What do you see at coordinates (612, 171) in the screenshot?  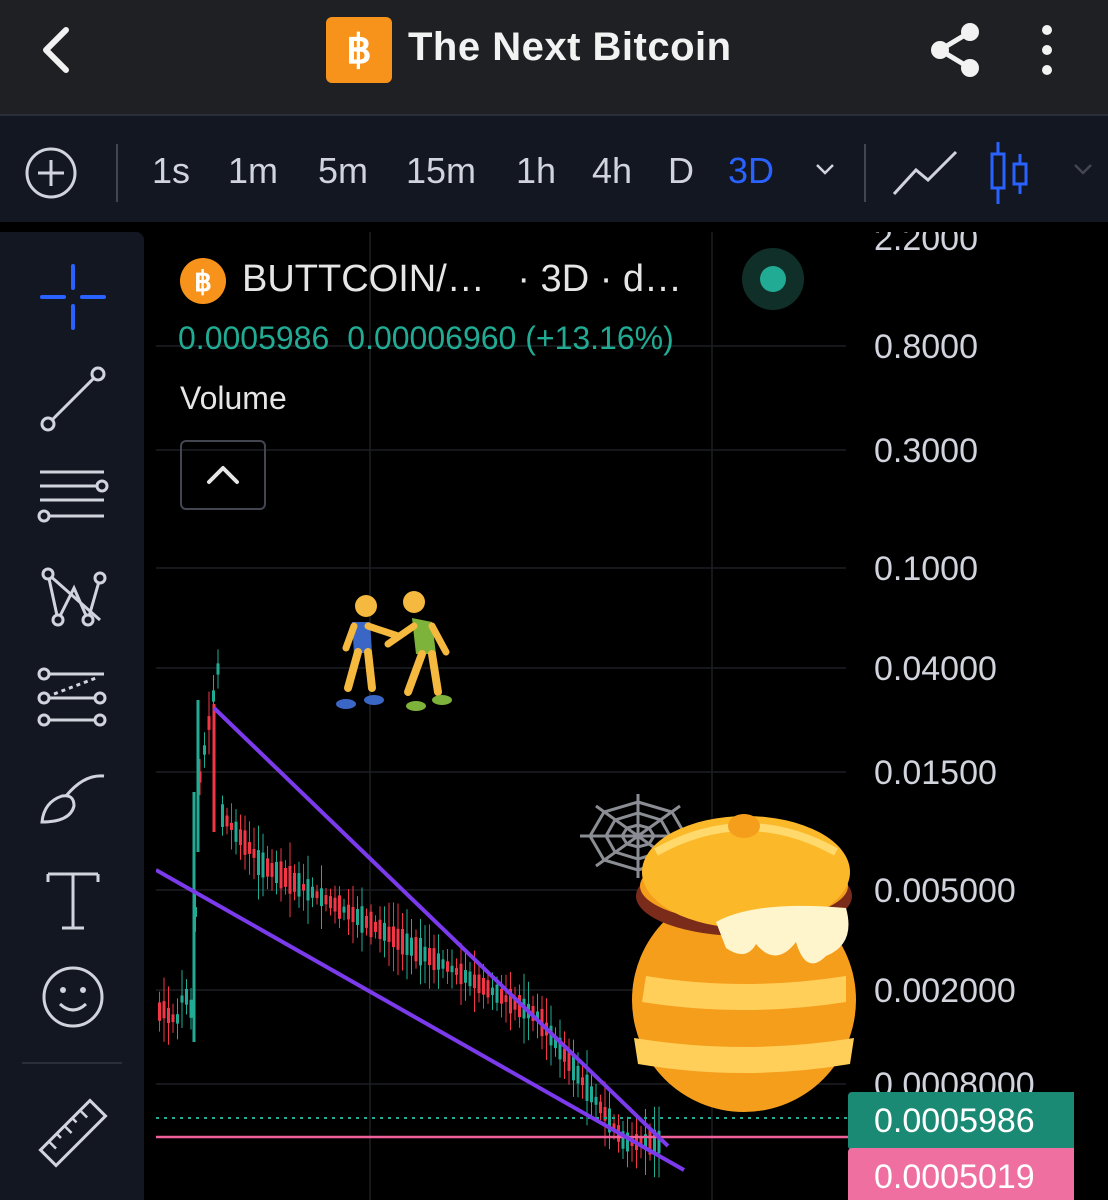 I see `interval-4h: 4h` at bounding box center [612, 171].